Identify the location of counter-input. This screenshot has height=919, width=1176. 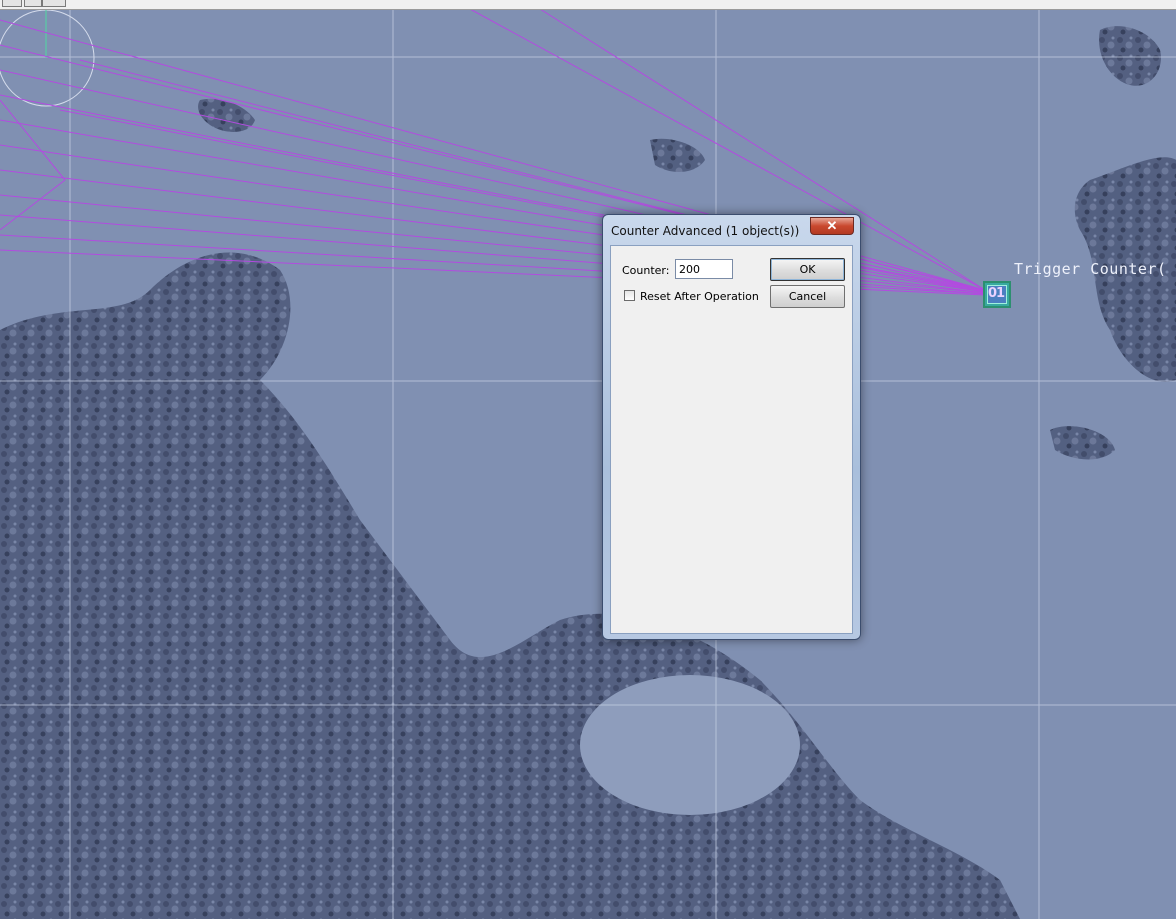
(704, 269).